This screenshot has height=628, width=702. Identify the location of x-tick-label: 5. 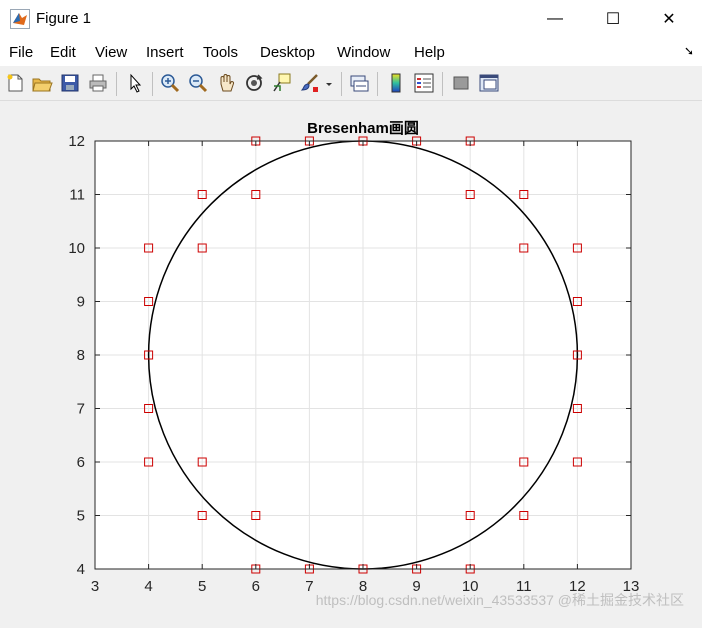
(202, 586).